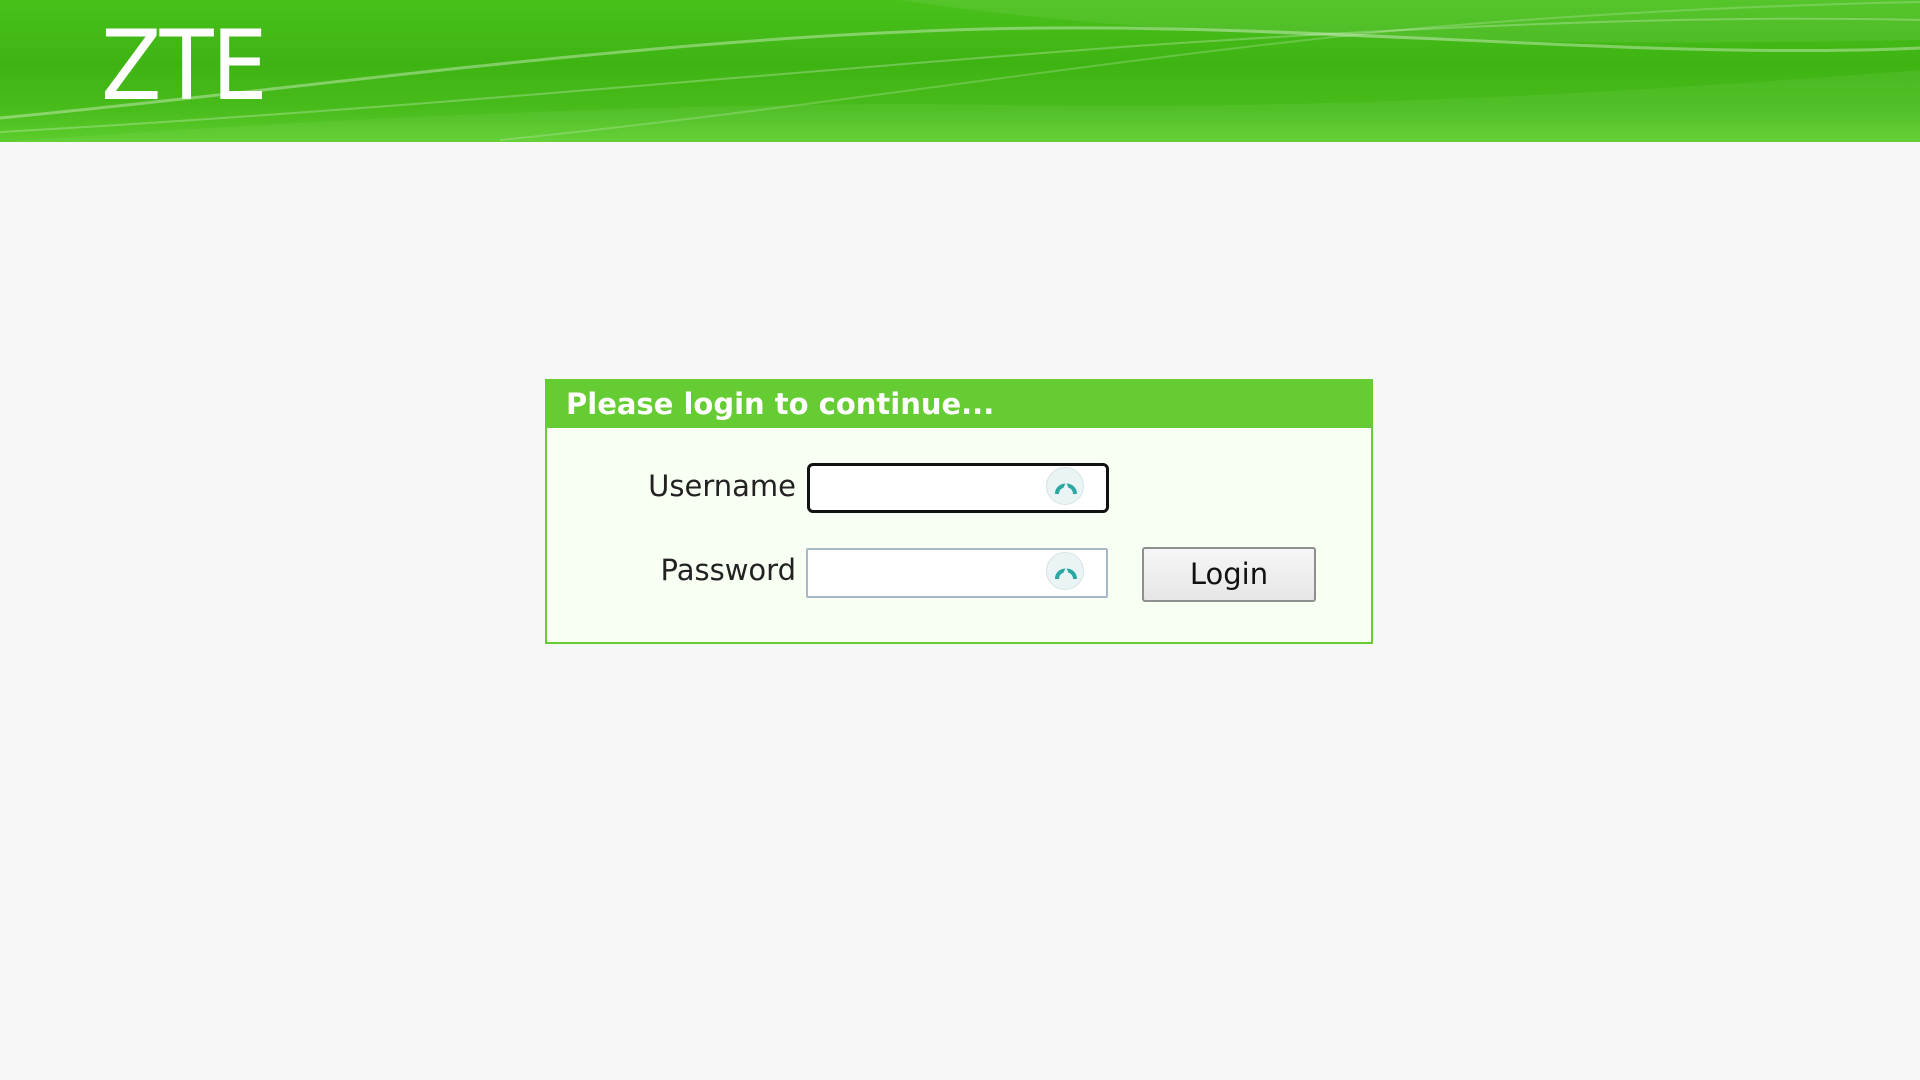 This screenshot has width=1920, height=1080. Describe the element at coordinates (728, 570) in the screenshot. I see `password-label: Password` at that location.